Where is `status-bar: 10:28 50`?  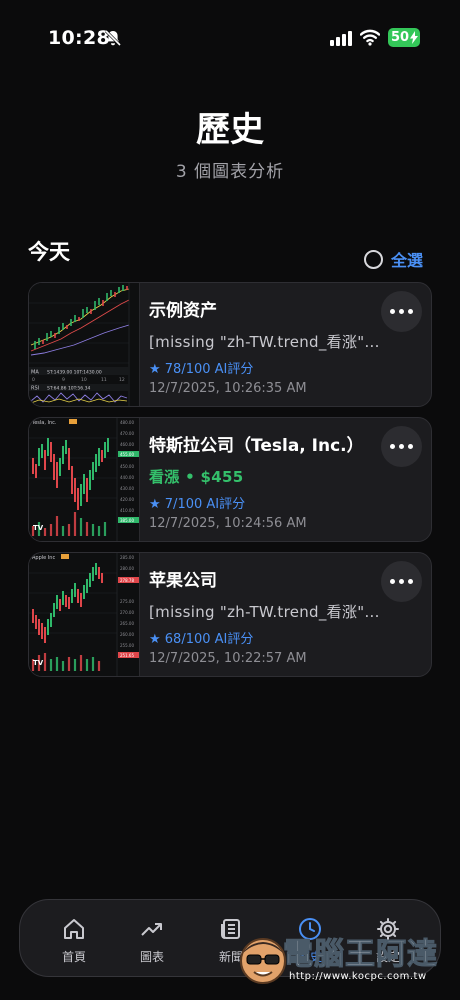
status-bar: 10:28 50 is located at coordinates (230, 30).